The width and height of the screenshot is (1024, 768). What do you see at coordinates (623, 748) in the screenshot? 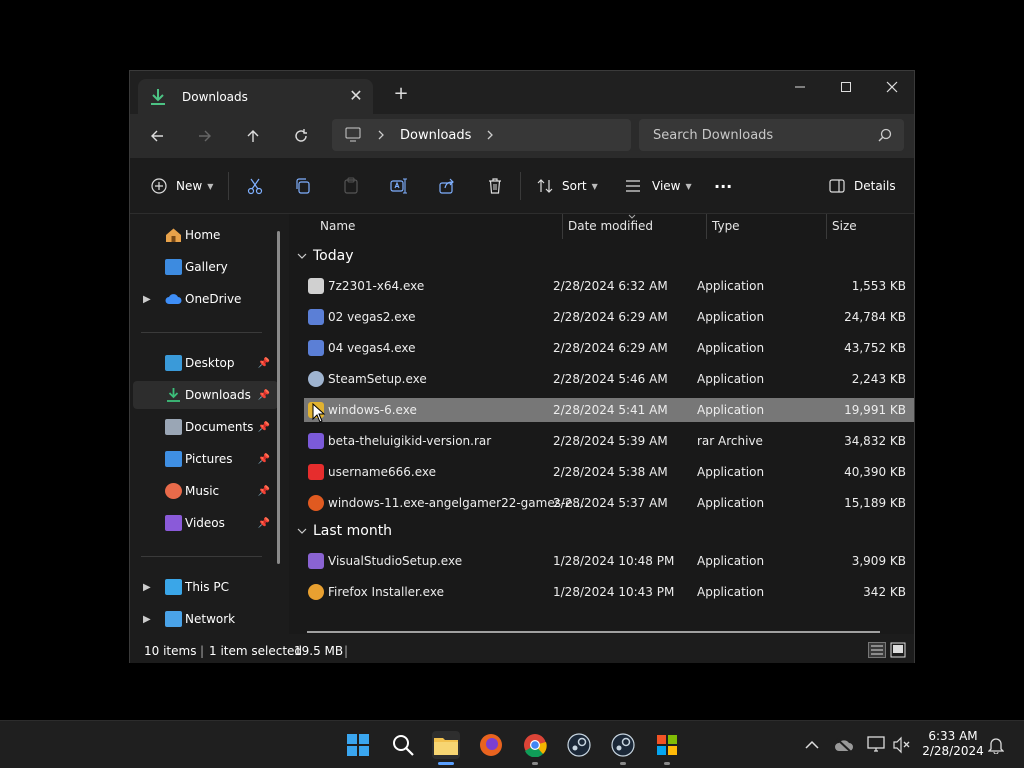
I see `taskbar-steam-client` at bounding box center [623, 748].